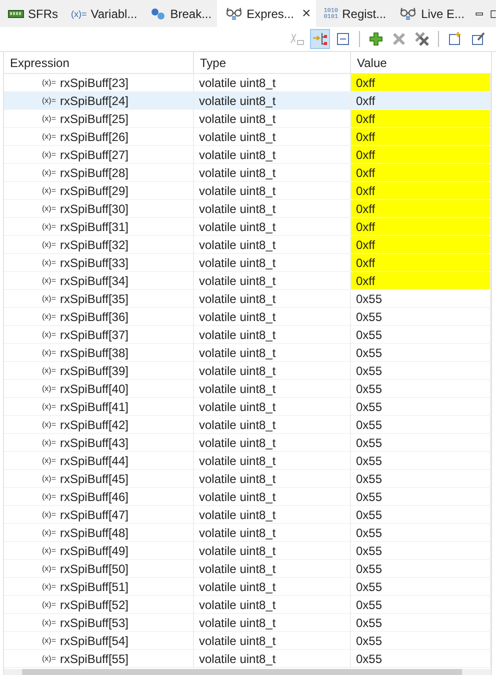  I want to click on expression-cell: rxSpiBuff[50], so click(94, 569).